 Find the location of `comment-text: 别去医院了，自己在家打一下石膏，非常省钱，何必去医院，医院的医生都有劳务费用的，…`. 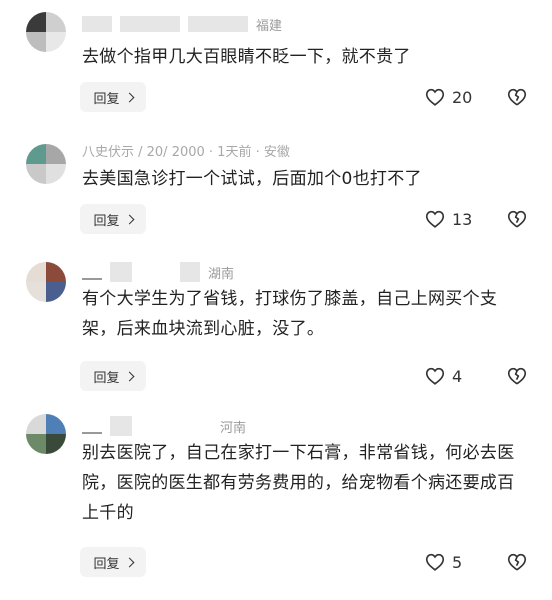

comment-text: 别去医院了，自己在家打一下石膏，非常省钱，何必去医院，医院的医生都有劳务费用的，… is located at coordinates (298, 483).